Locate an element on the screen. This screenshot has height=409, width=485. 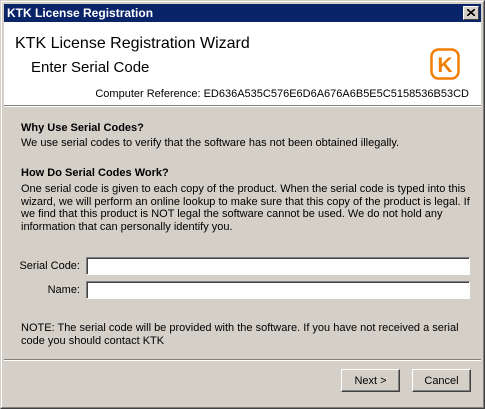
serial-code-label: Serial Code: is located at coordinates (49, 266).